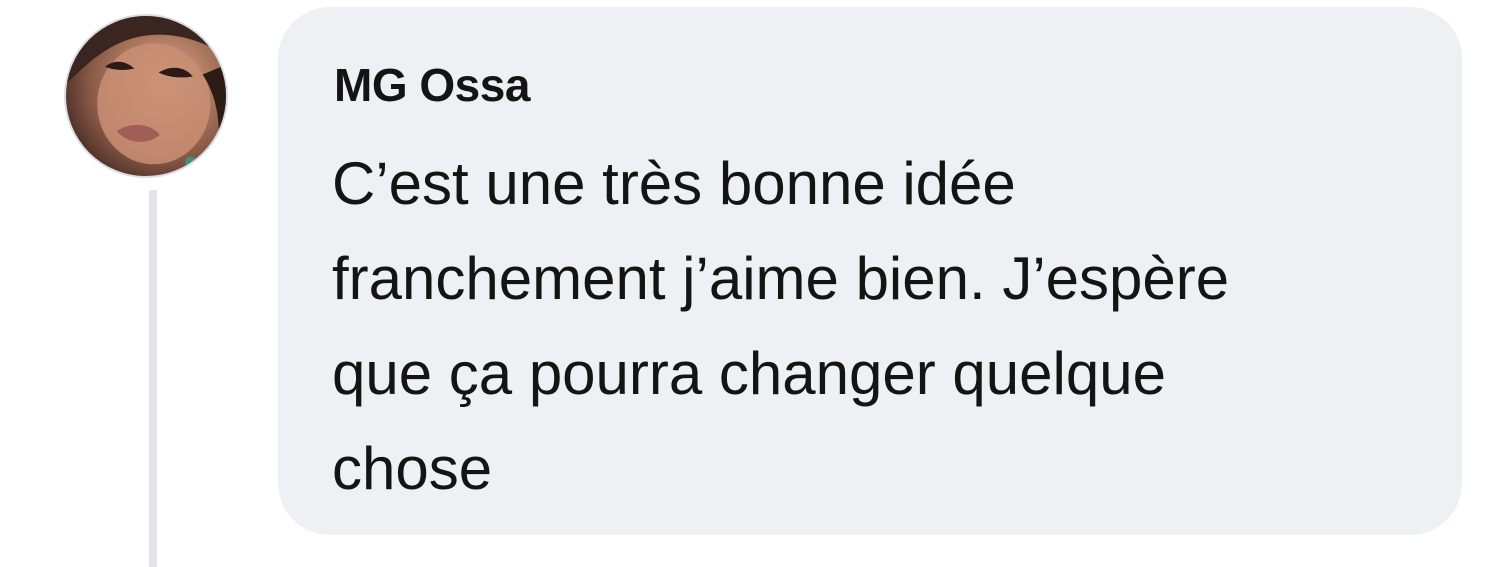  I want to click on profile-photo-icon, so click(146, 96).